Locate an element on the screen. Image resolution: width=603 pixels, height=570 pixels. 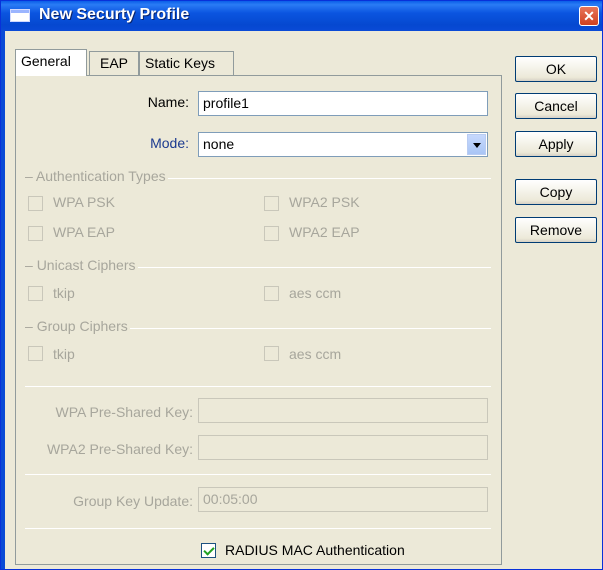
group-tkip-label: tkip is located at coordinates (64, 354).